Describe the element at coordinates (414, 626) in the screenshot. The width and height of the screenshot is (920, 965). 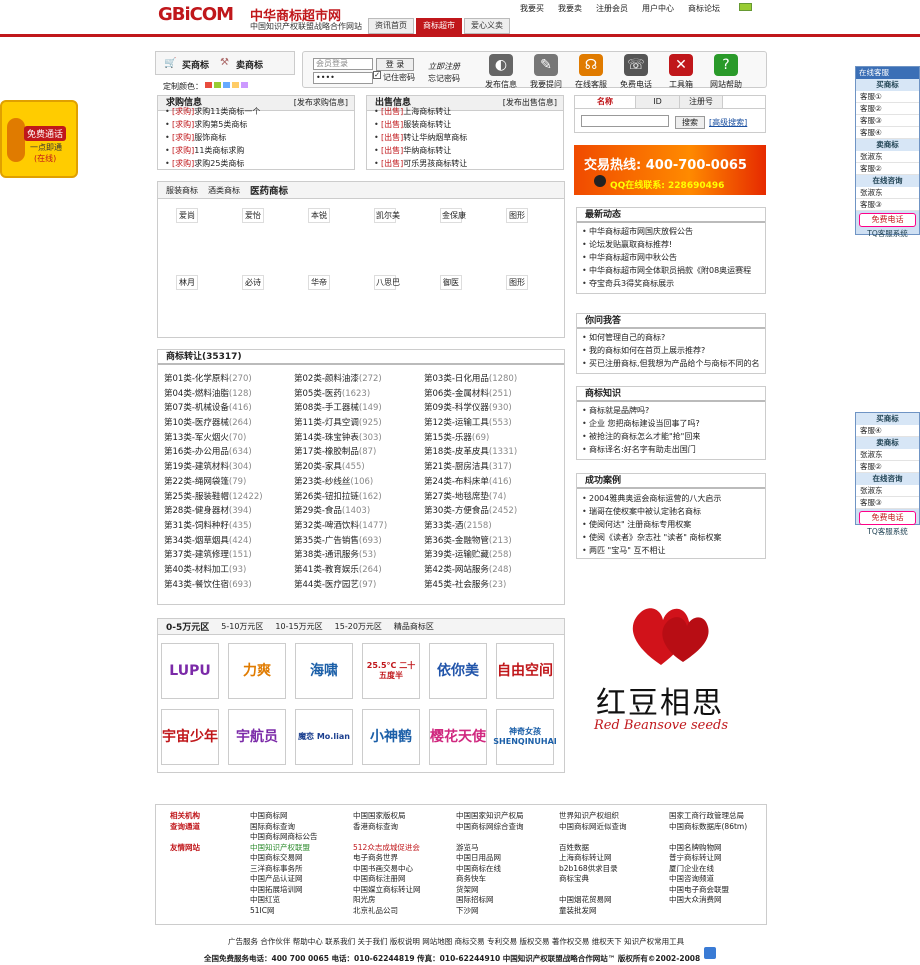
I see `price-tab: 精品商标区` at that location.